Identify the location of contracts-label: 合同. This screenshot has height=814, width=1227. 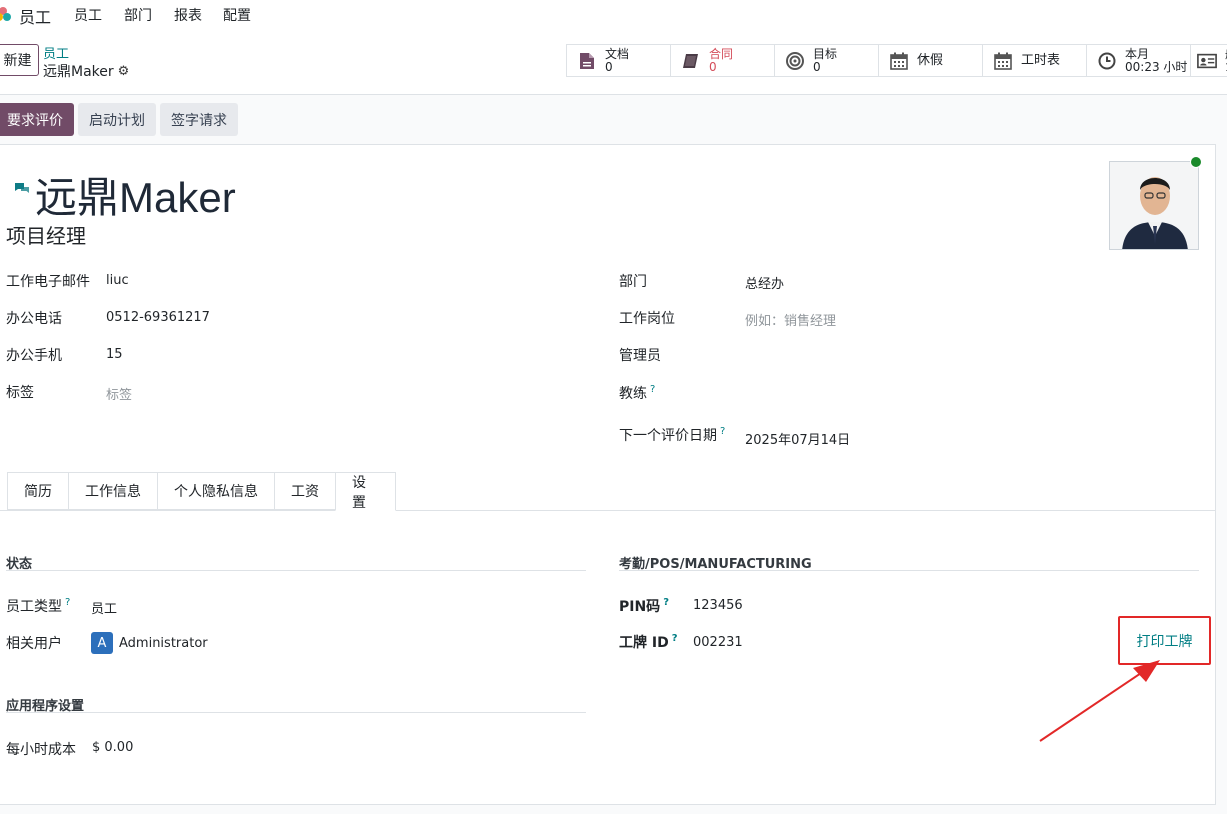
(721, 53).